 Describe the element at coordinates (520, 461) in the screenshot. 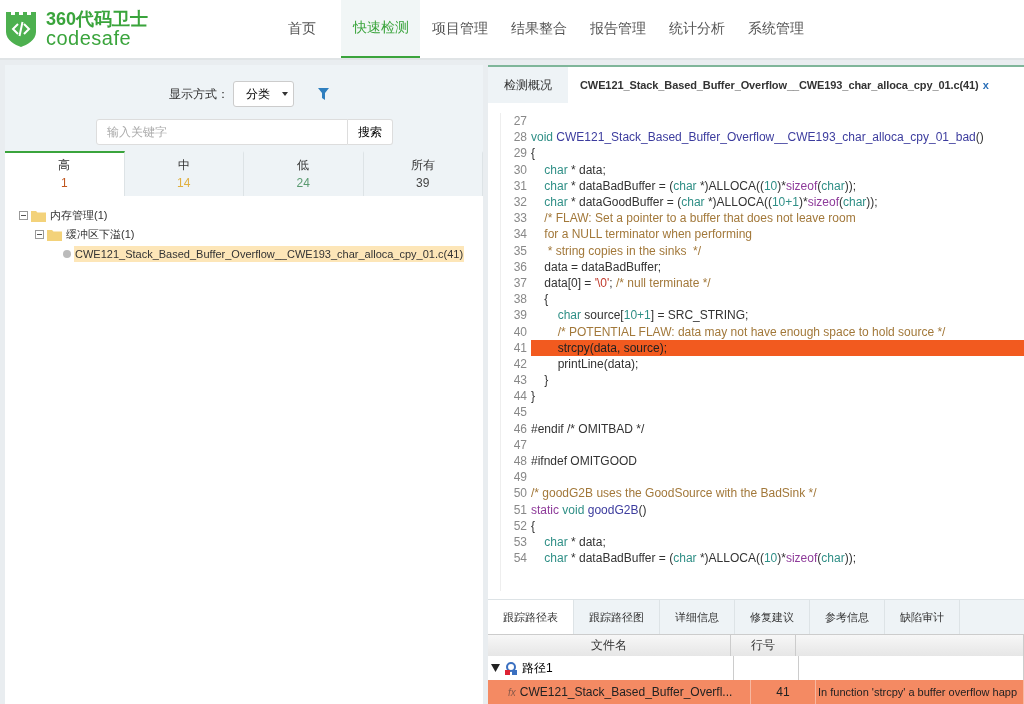

I see `line-number: 48` at that location.